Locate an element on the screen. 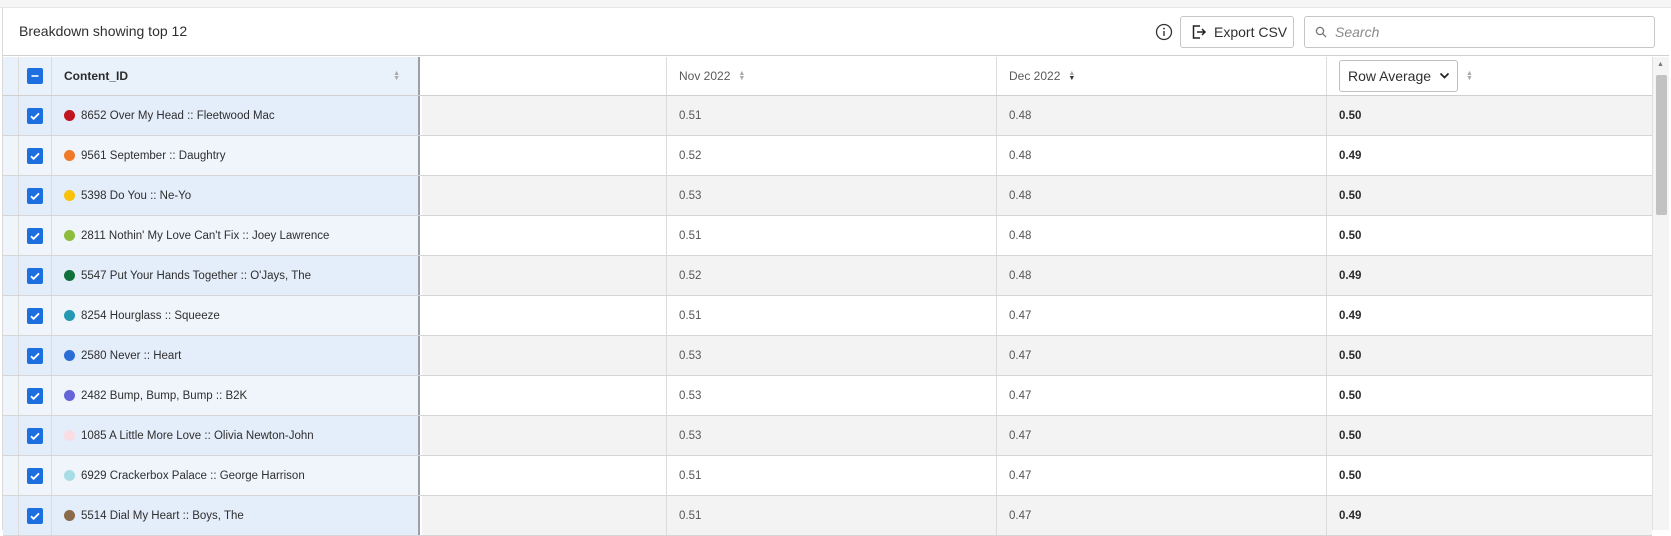 The width and height of the screenshot is (1671, 536). column-header-nov-2022: Nov 2022 ▲ ▼ is located at coordinates (832, 76).